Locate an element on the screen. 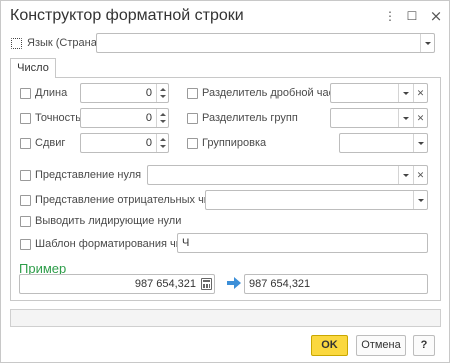 This screenshot has width=450, height=363. precision-spin-buttons is located at coordinates (162, 118).